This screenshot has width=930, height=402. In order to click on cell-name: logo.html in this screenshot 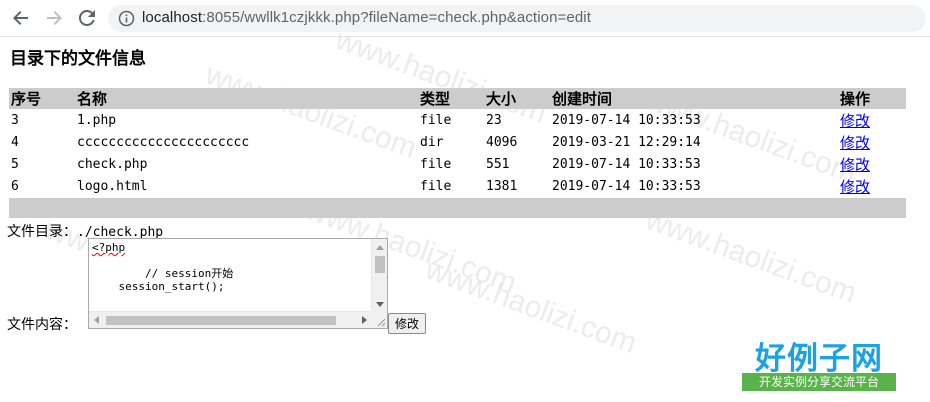, I will do `click(112, 186)`.